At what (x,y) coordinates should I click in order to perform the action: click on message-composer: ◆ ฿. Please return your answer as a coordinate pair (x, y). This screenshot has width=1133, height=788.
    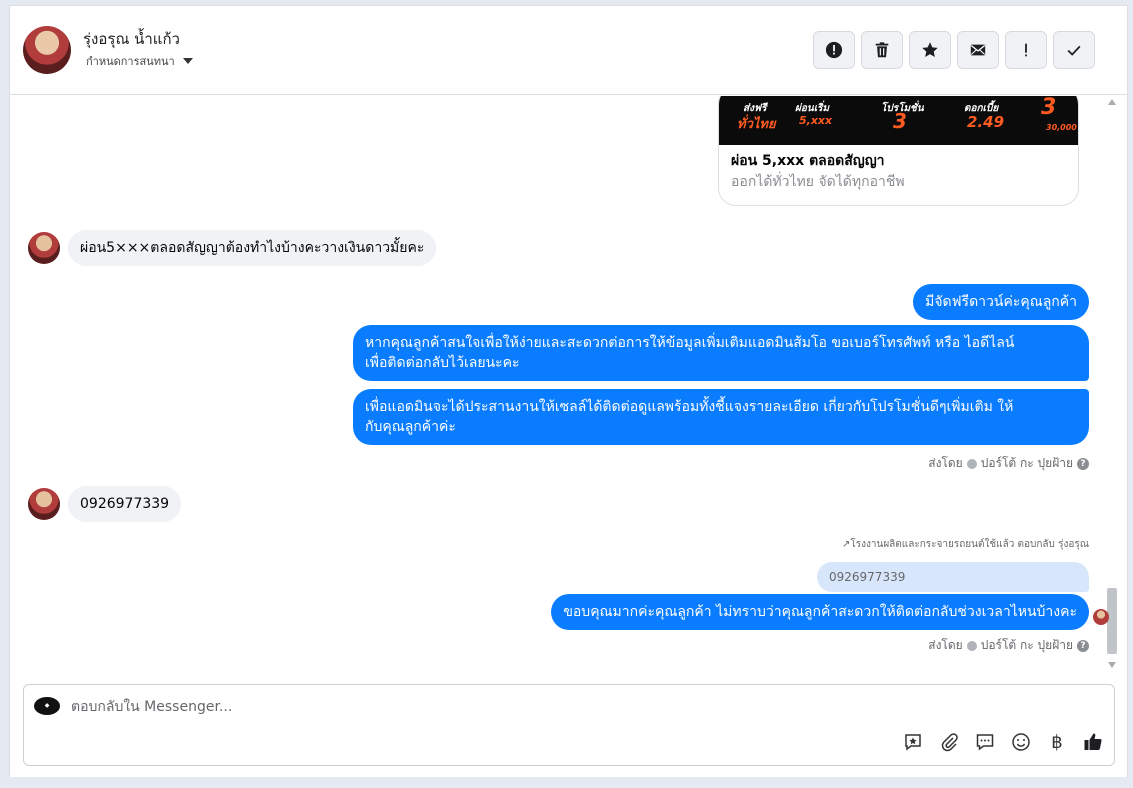
    Looking at the image, I should click on (569, 725).